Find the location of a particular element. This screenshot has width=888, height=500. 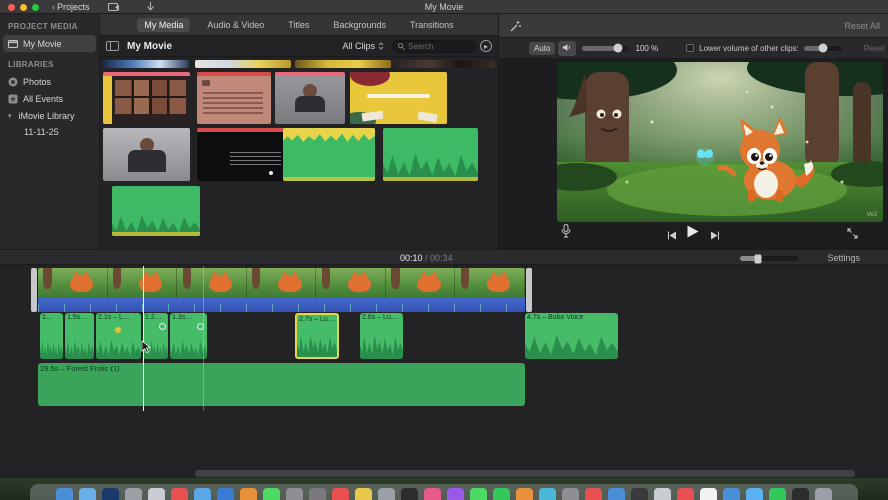

sidebar-toggle-icon is located at coordinates (112, 46).